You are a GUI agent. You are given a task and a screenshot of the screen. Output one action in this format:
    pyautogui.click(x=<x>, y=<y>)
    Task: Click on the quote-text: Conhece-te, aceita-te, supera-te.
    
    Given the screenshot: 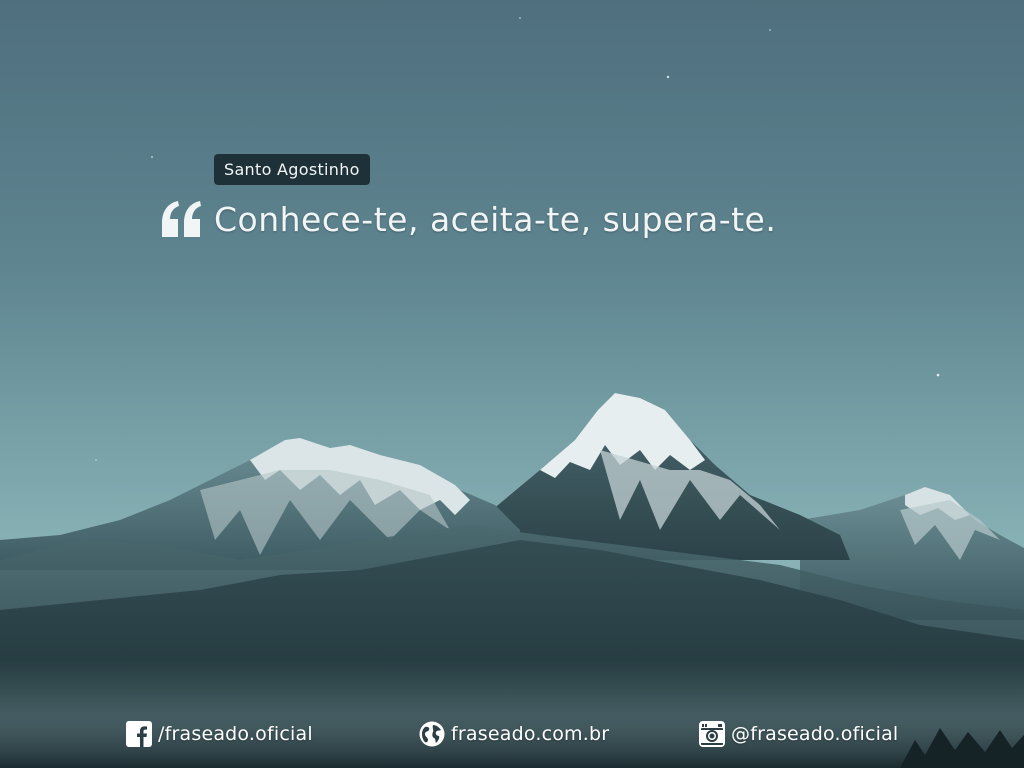 What is the action you would take?
    pyautogui.click(x=495, y=219)
    